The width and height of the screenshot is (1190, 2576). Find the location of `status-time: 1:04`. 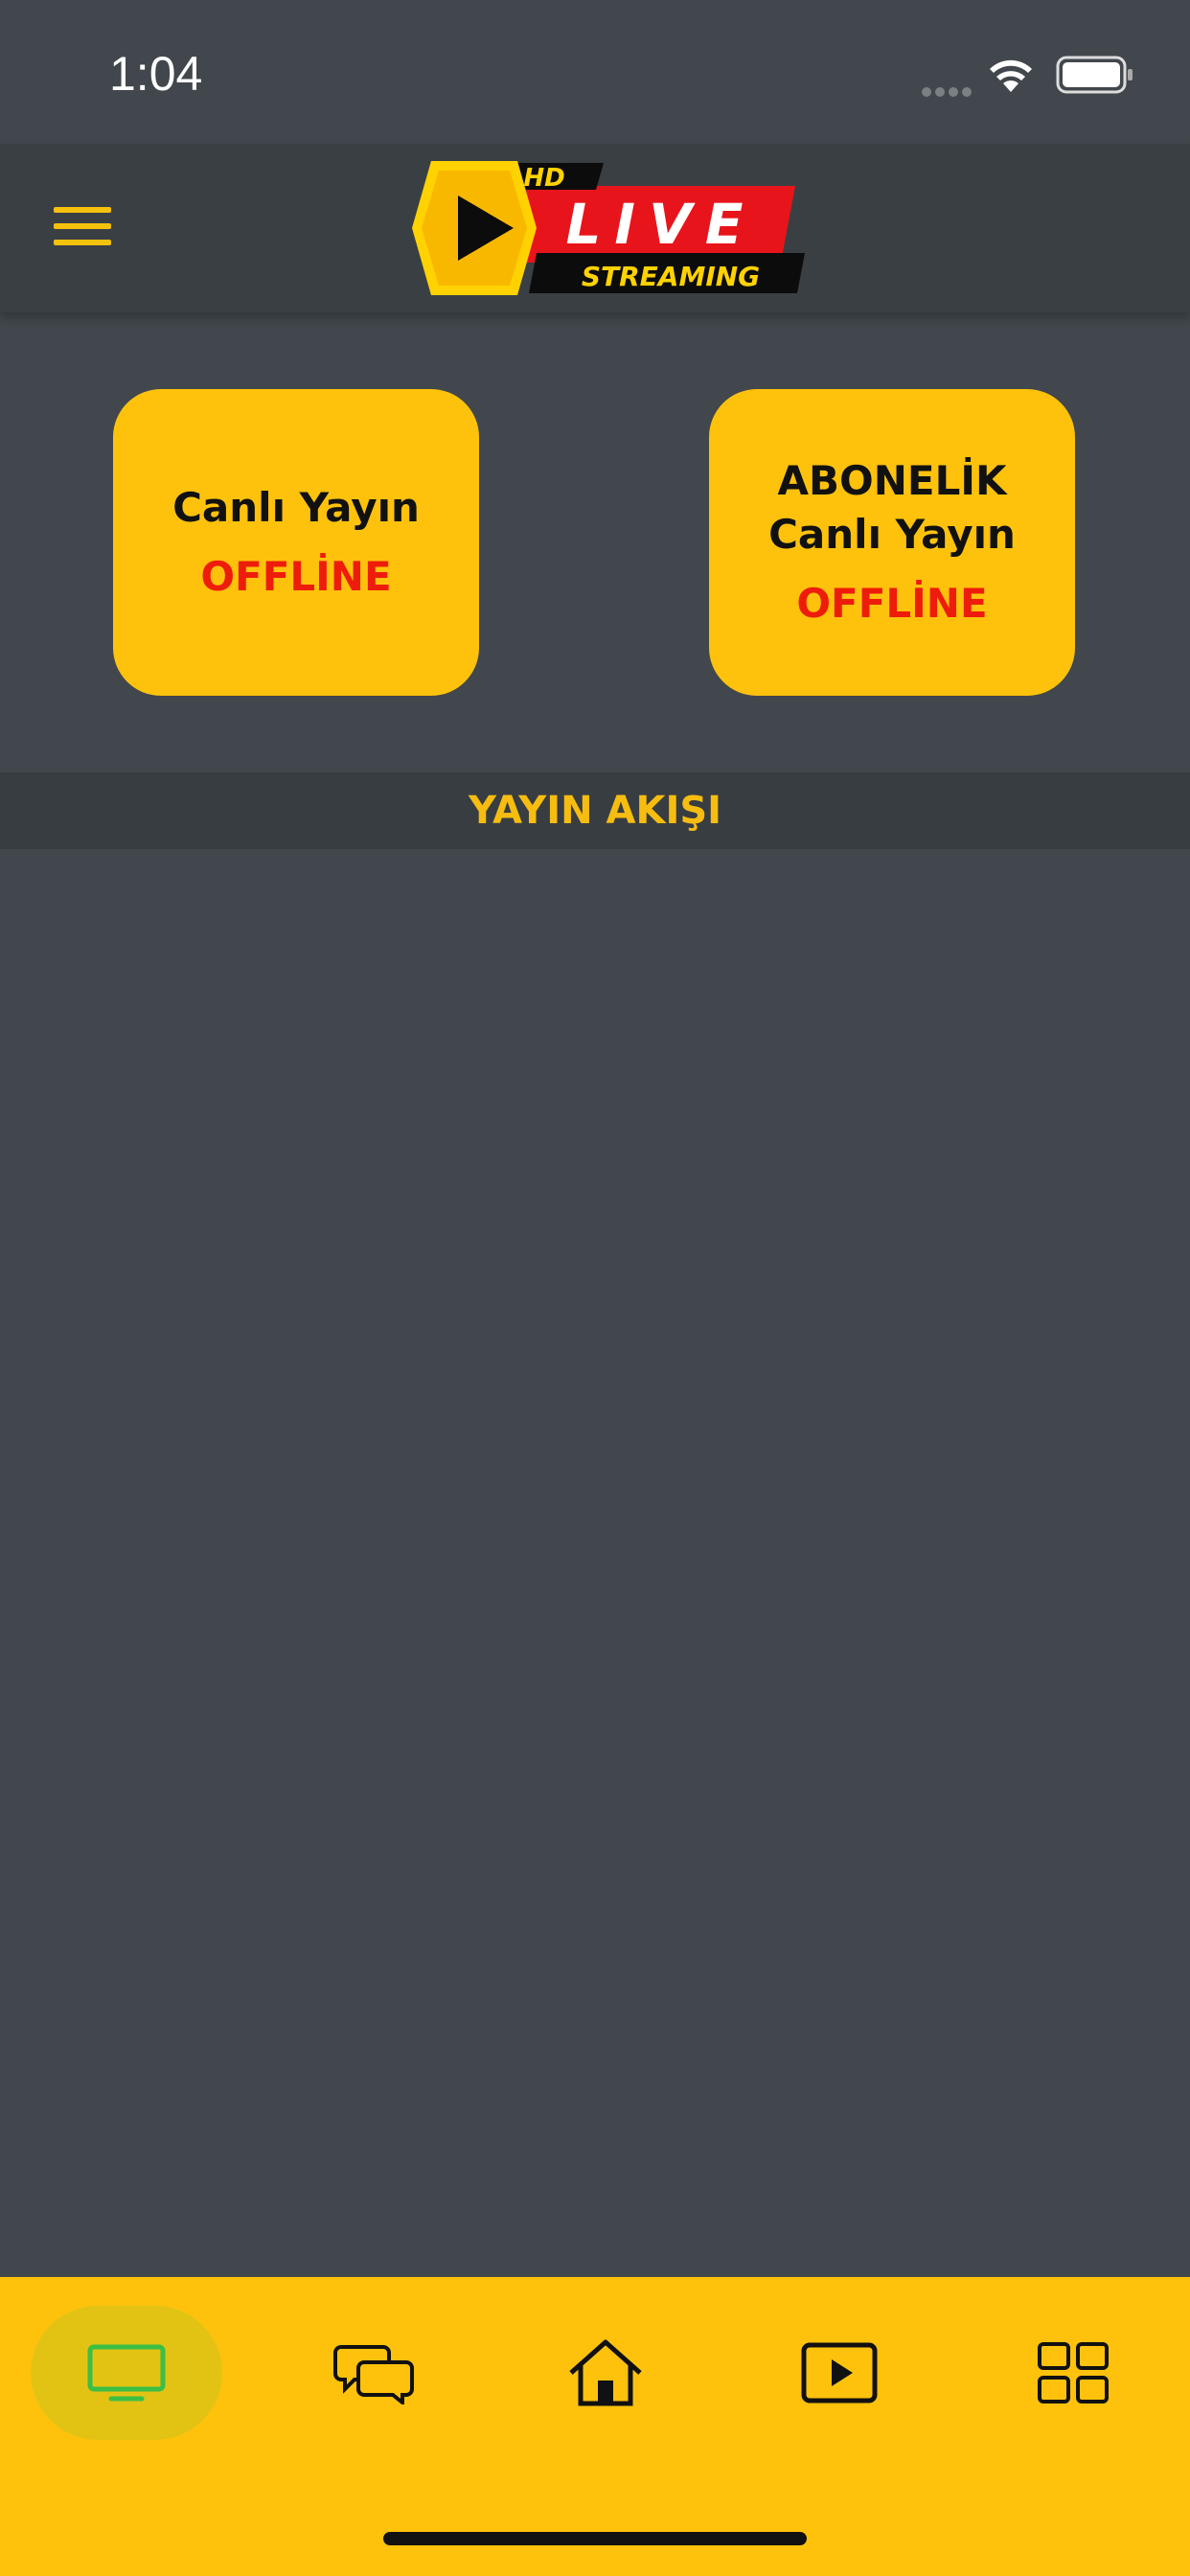

status-time: 1:04 is located at coordinates (156, 74).